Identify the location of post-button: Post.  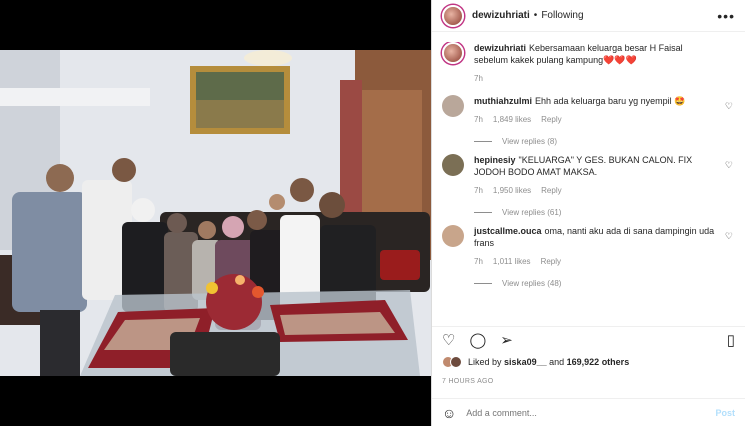
(725, 413).